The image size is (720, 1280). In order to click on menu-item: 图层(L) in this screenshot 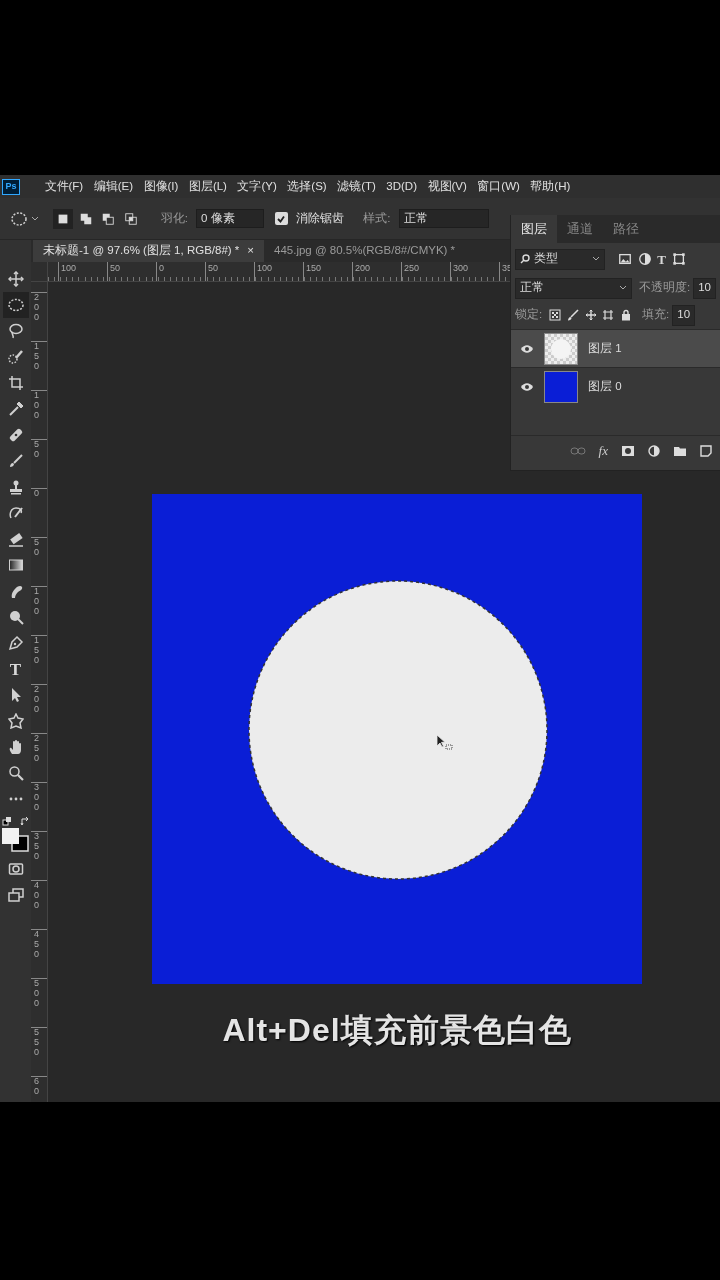, I will do `click(207, 186)`.